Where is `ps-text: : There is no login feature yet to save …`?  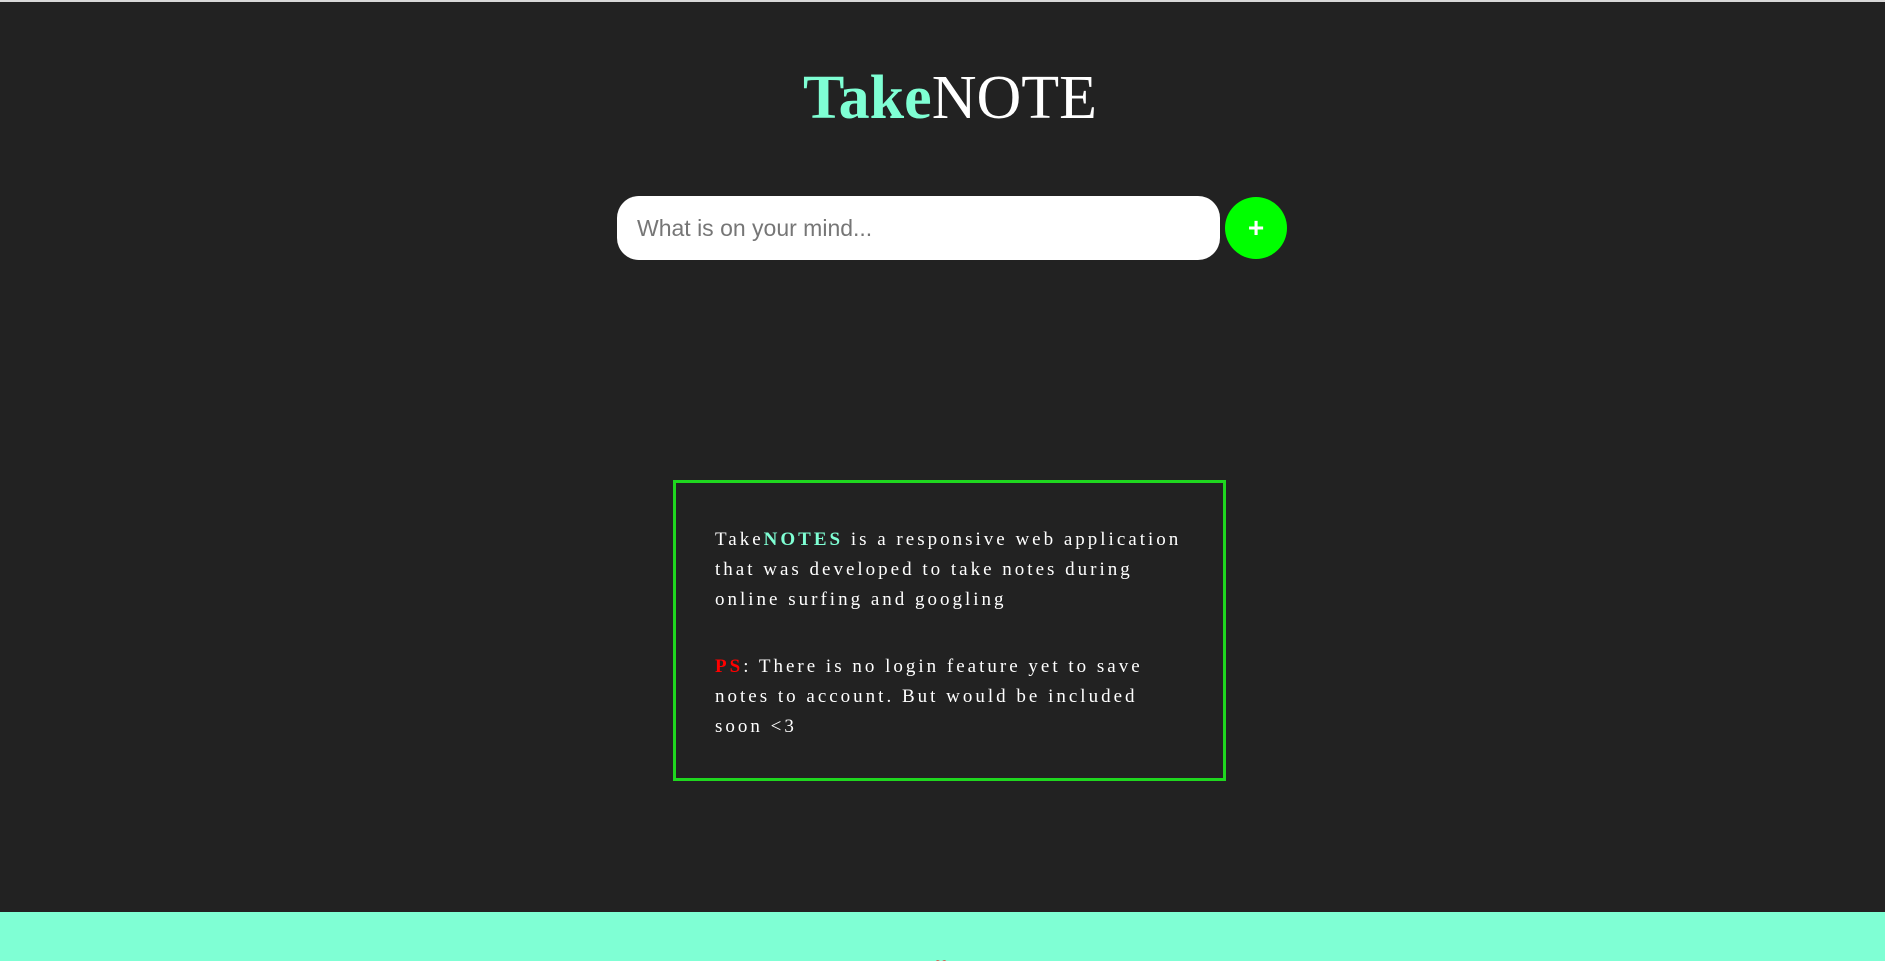 ps-text: : There is no login feature yet to save … is located at coordinates (929, 696).